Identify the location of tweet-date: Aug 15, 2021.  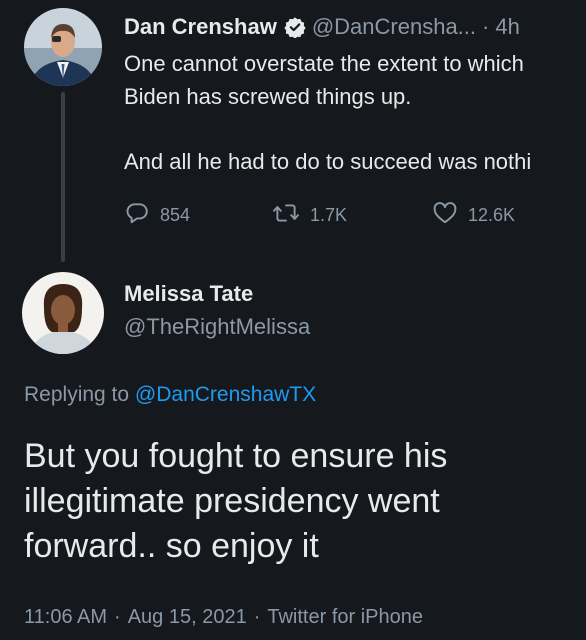
(187, 617).